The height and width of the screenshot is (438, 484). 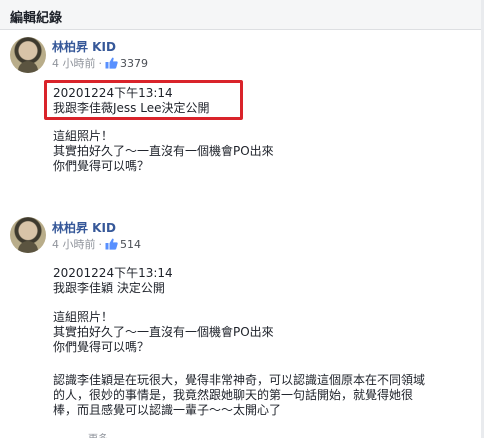 What do you see at coordinates (98, 434) in the screenshot?
I see `see-more-link: 更多` at bounding box center [98, 434].